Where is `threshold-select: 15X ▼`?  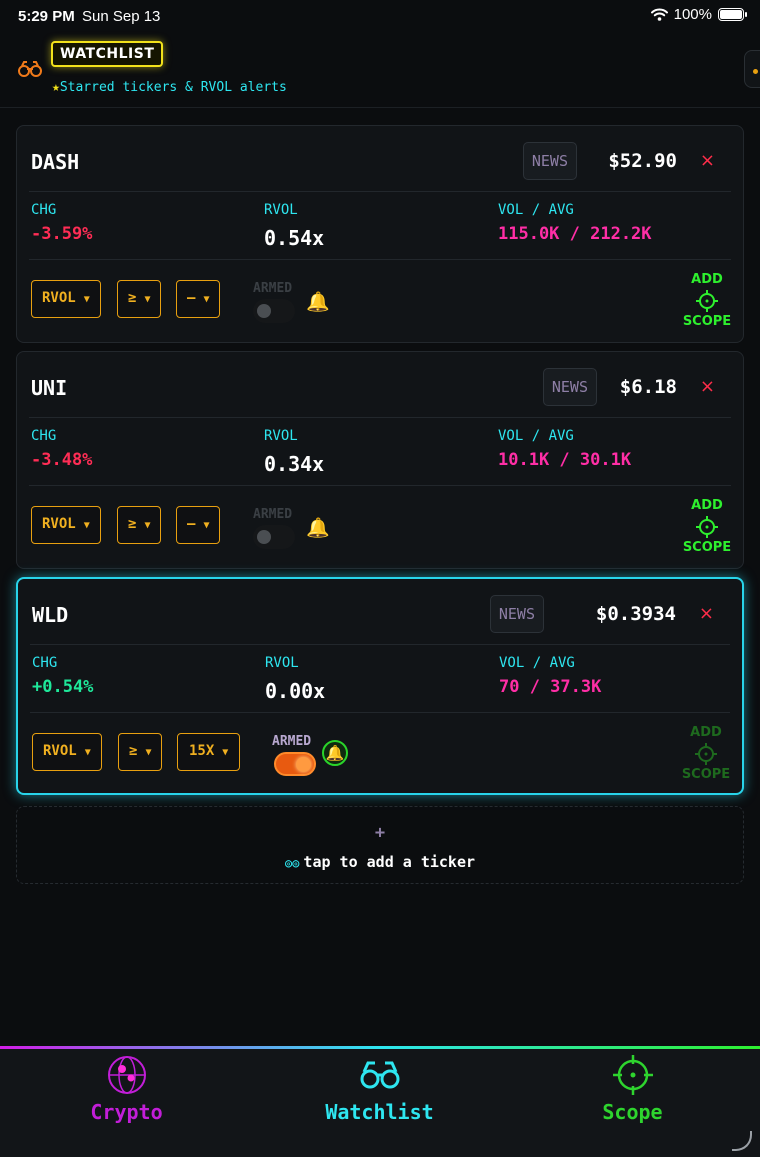
threshold-select: 15X ▼ is located at coordinates (209, 752).